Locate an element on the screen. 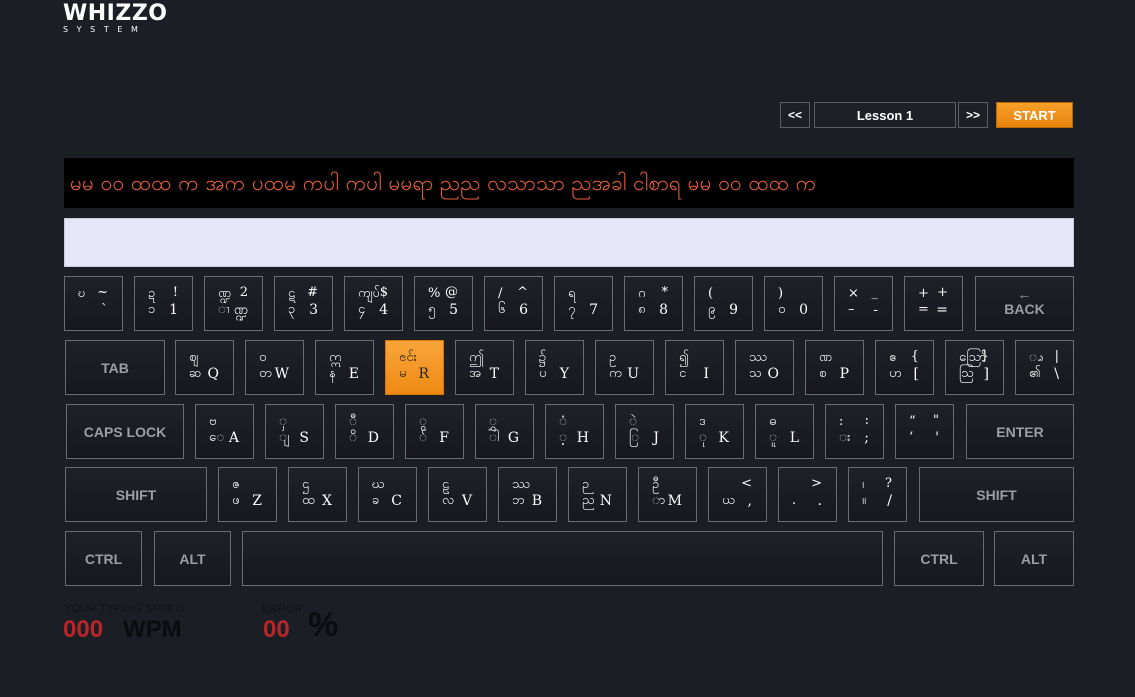 The width and height of the screenshot is (1135, 697). key-z: ဇဖZ is located at coordinates (247, 494).